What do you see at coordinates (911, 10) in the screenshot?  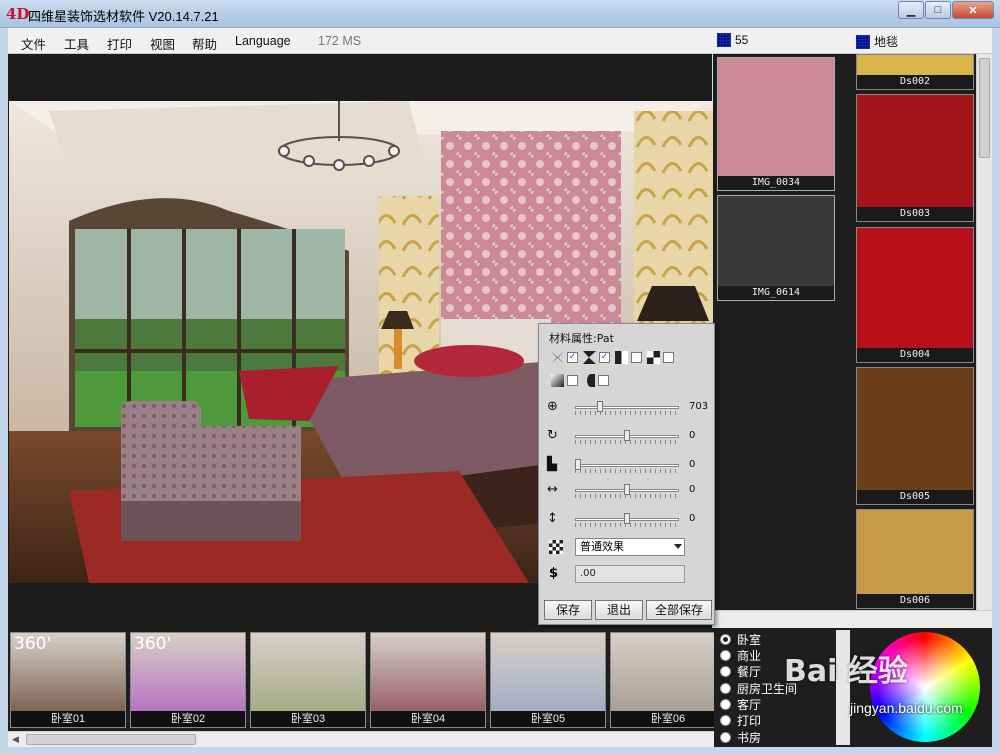 I see `minimize-button: ▁` at bounding box center [911, 10].